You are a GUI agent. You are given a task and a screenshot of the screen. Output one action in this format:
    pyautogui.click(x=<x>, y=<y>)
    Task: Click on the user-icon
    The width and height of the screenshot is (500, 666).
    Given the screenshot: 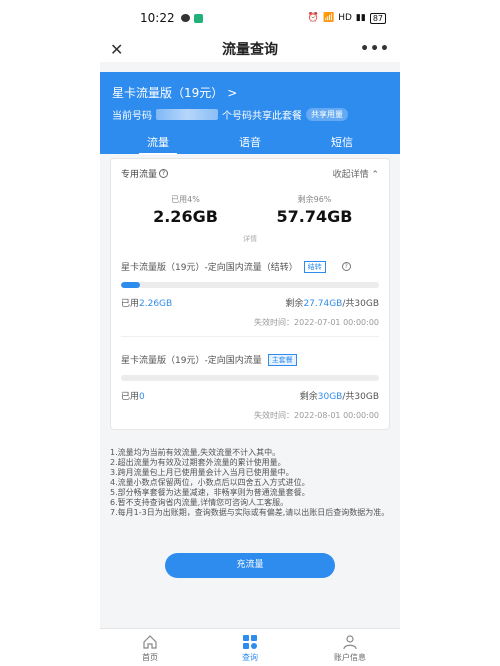 What is the action you would take?
    pyautogui.click(x=350, y=642)
    